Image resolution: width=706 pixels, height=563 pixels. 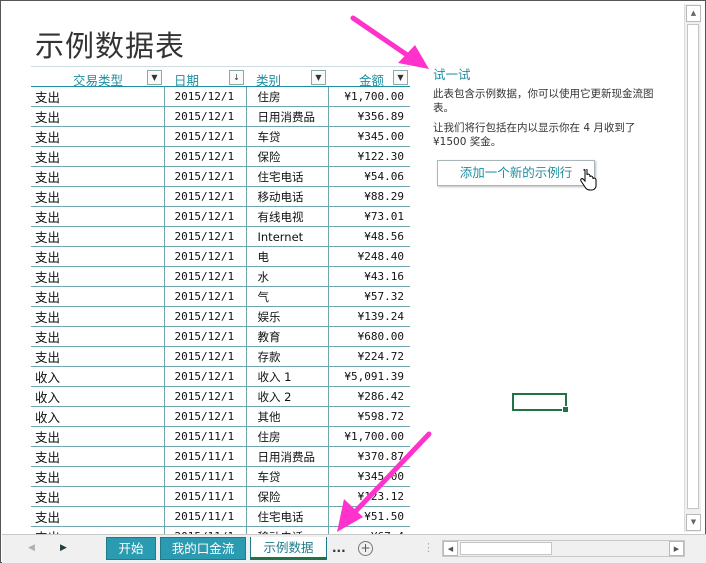 I want to click on next-sheet-icon: ▶, so click(x=63, y=548).